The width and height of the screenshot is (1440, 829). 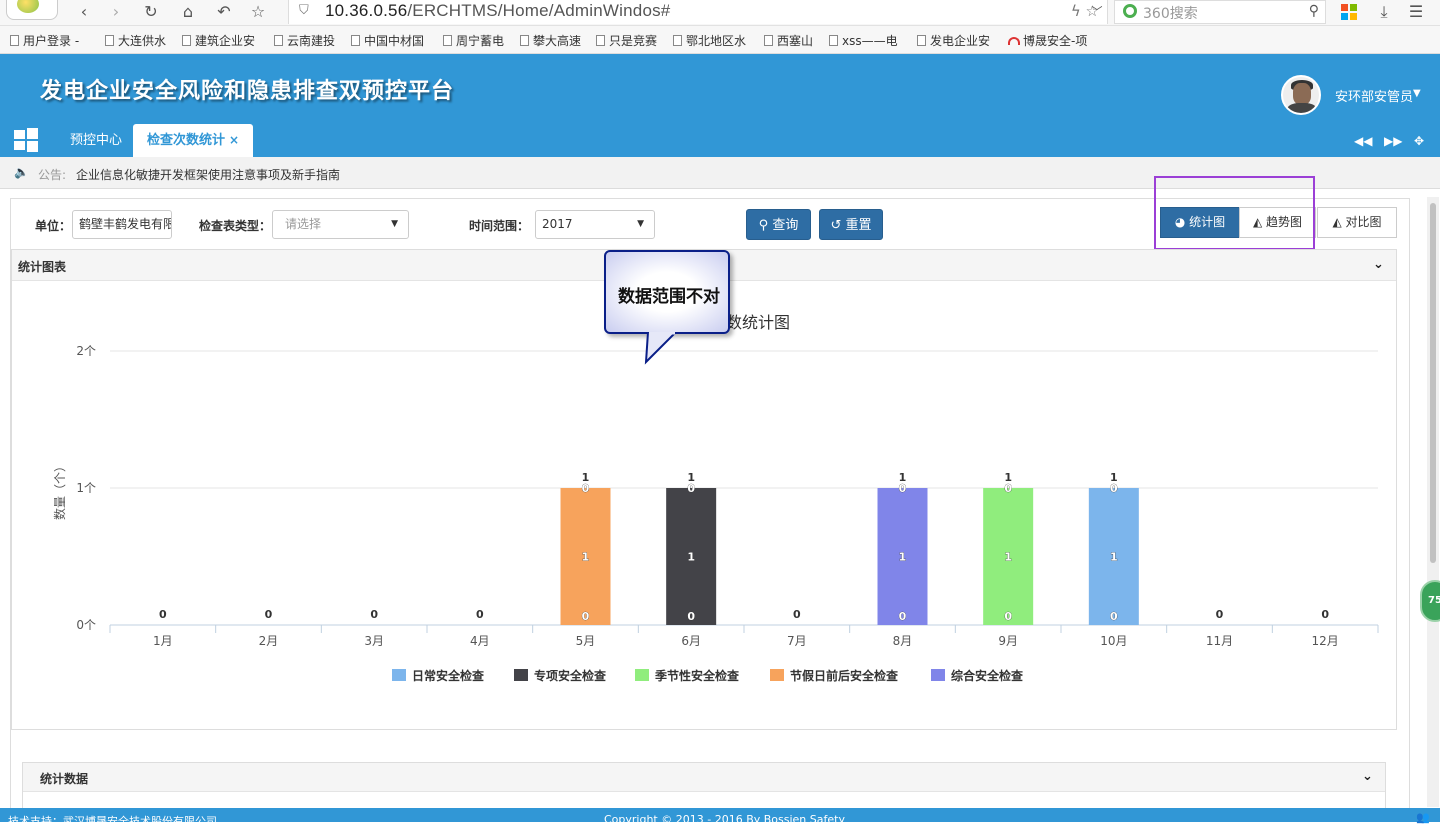 I want to click on legend-item: 日常安全检查, so click(x=448, y=675).